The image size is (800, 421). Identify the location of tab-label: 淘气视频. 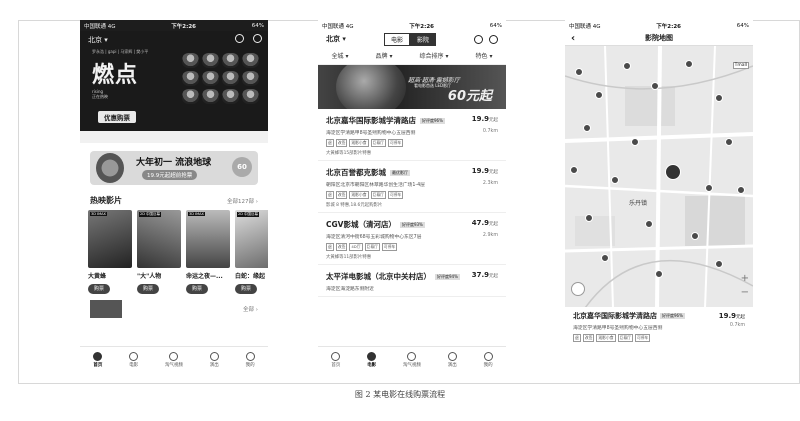
(173, 365).